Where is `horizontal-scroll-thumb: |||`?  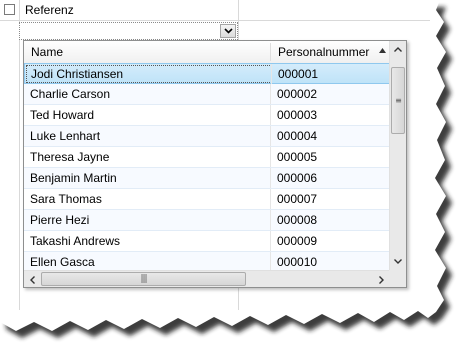
horizontal-scroll-thumb: ||| is located at coordinates (143, 279).